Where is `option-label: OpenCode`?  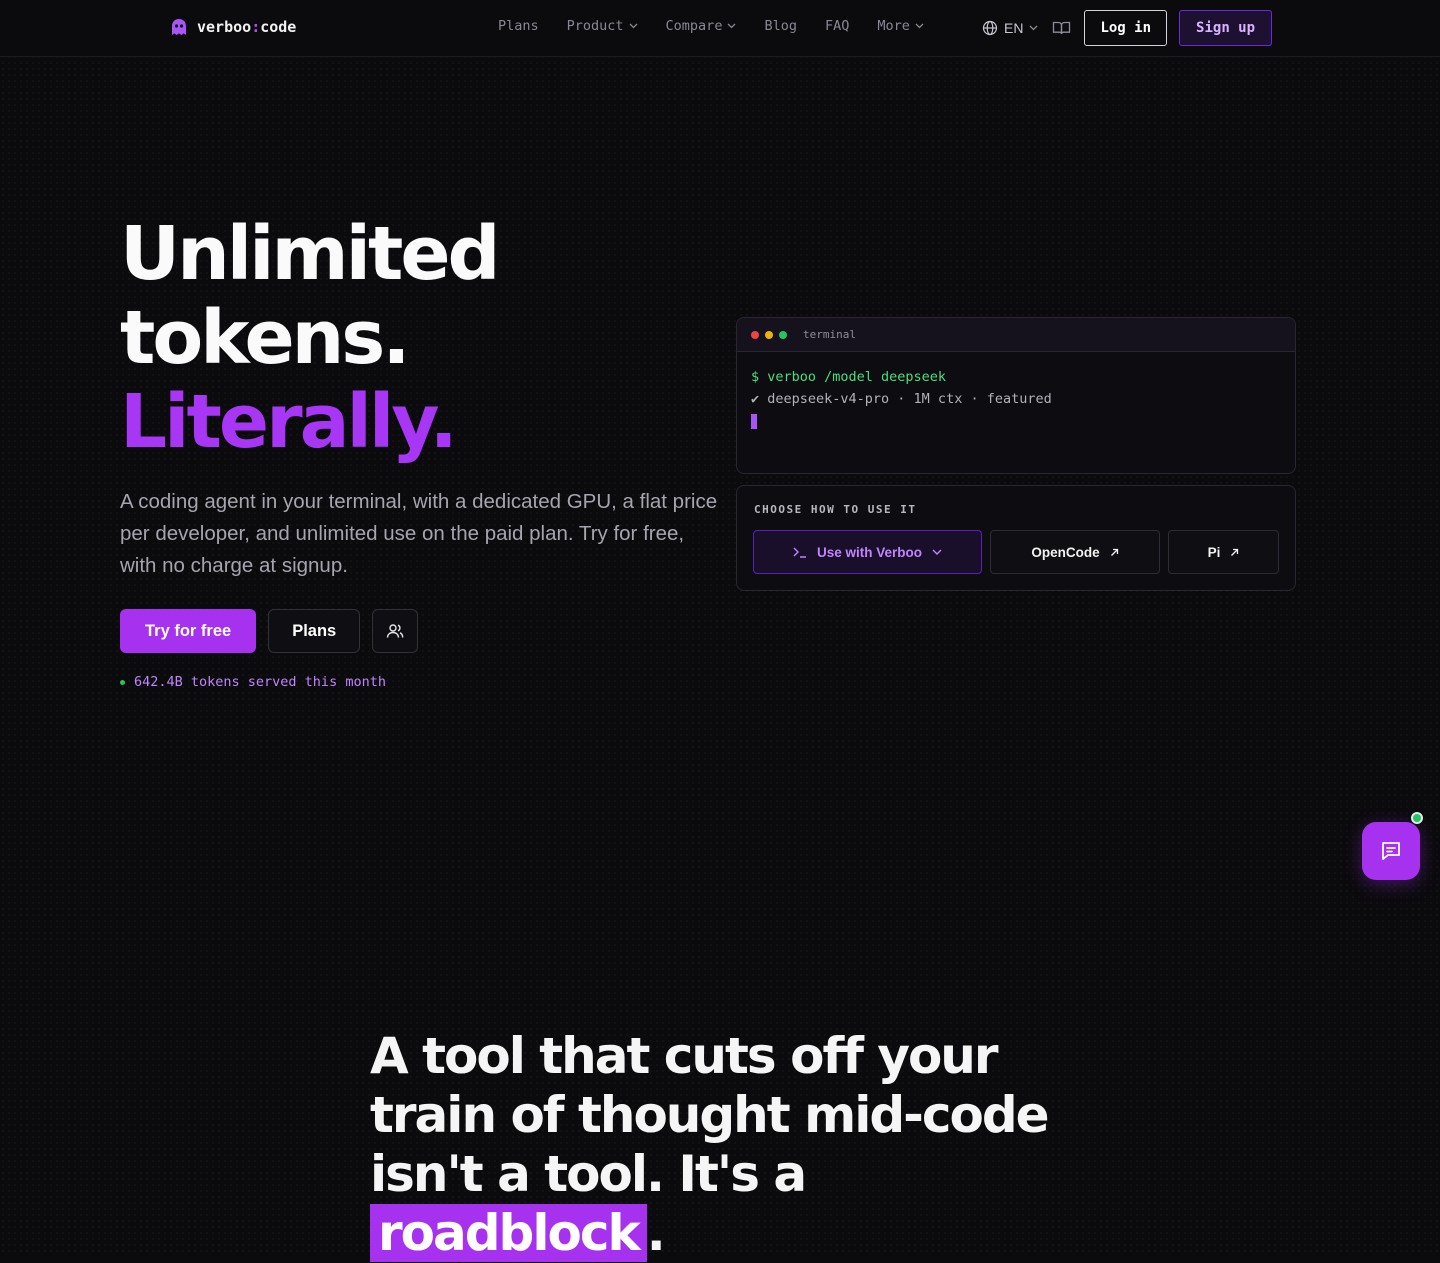
option-label: OpenCode is located at coordinates (1065, 552).